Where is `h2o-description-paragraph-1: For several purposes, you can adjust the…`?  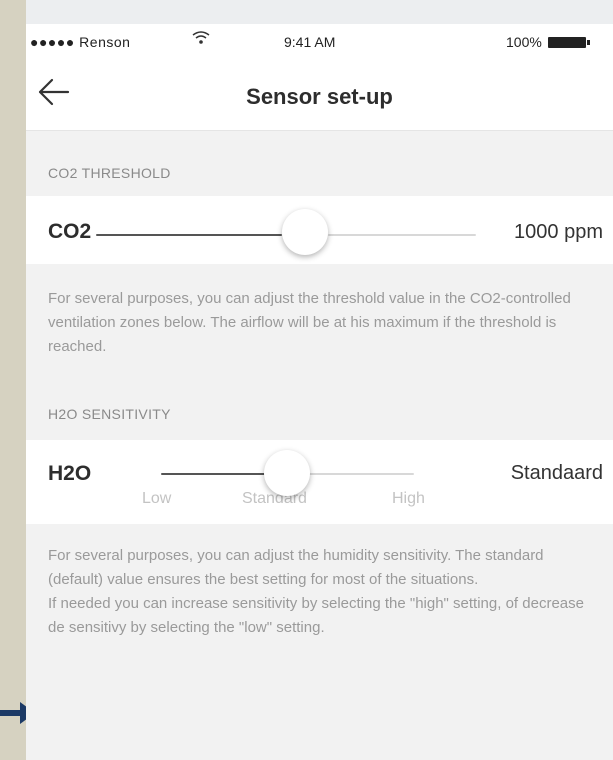
h2o-description-paragraph-1: For several purposes, you can adjust the… is located at coordinates (296, 567).